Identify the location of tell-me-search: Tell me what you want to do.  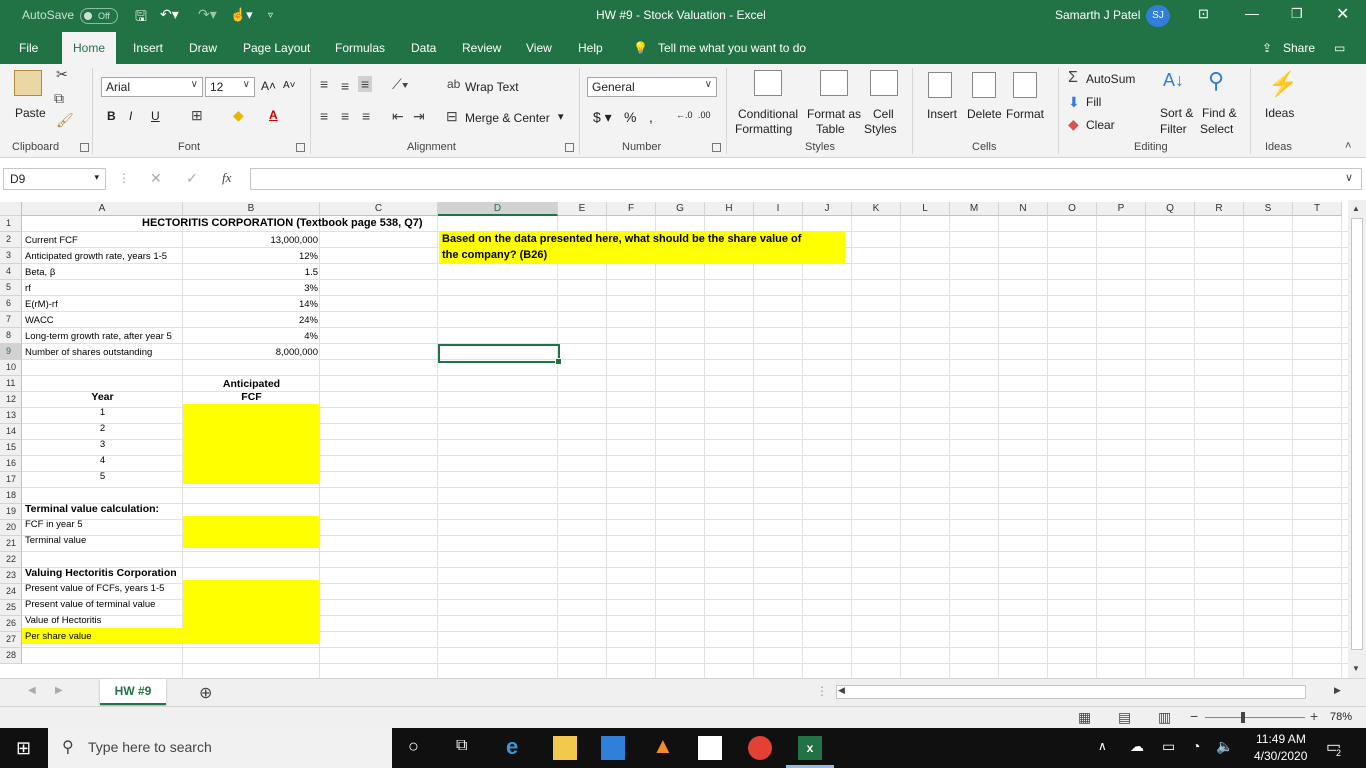
(732, 48).